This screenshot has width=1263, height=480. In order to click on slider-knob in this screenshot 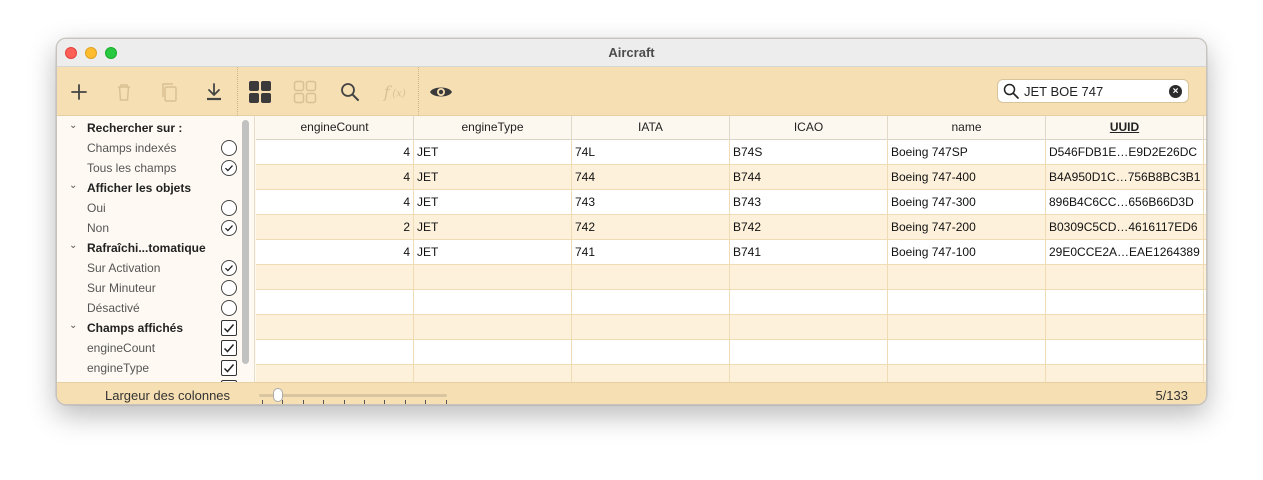, I will do `click(277, 395)`.